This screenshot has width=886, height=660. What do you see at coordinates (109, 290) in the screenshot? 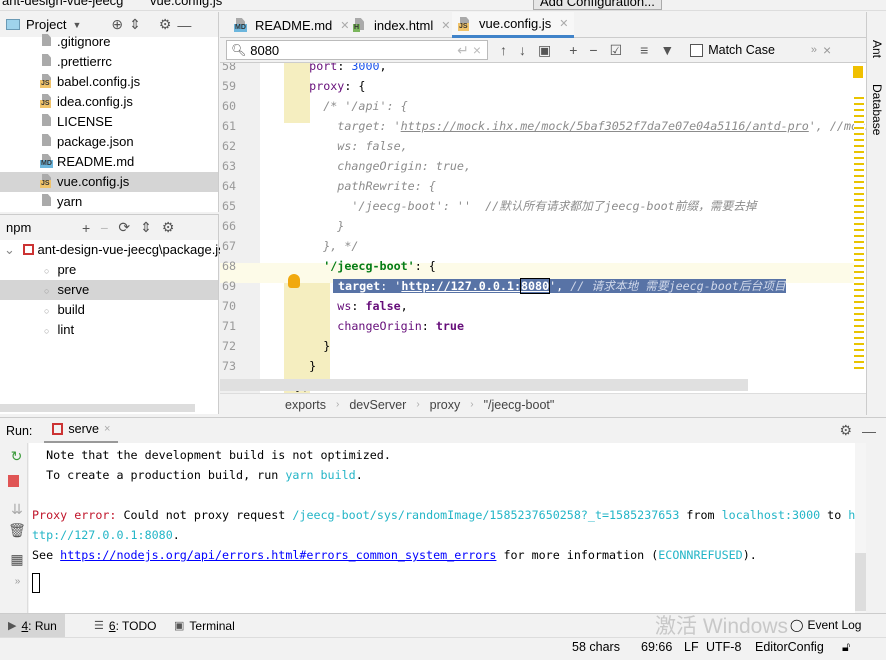
I see `npm-script-item: ○ serve` at bounding box center [109, 290].